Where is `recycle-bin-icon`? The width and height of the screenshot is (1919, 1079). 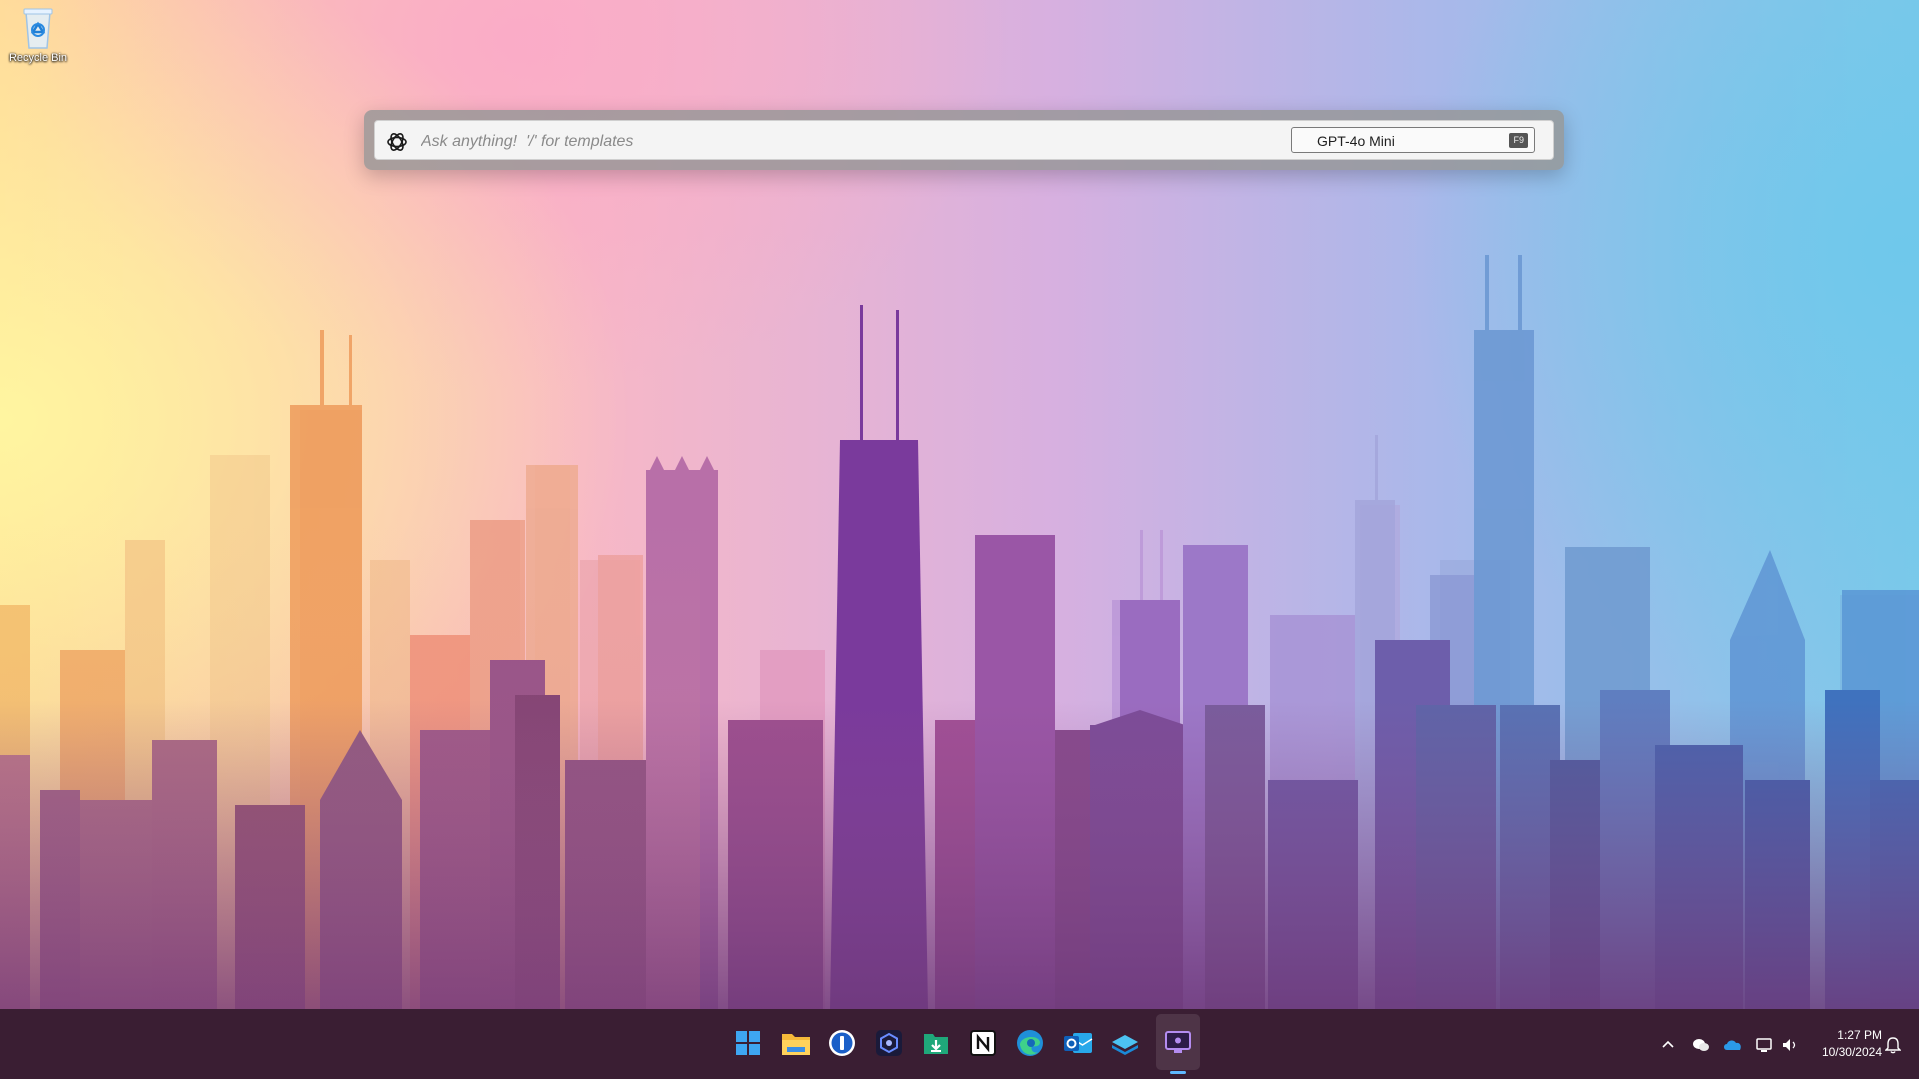
recycle-bin-icon is located at coordinates (38, 28).